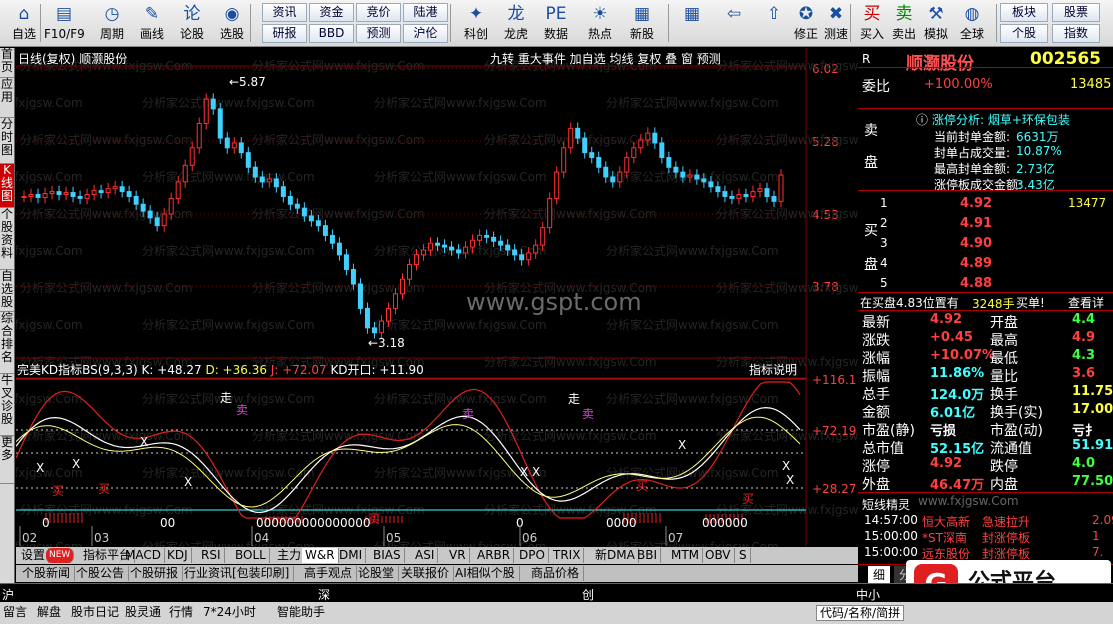 Image resolution: width=1113 pixels, height=624 pixels. I want to click on candle-body, so click(388, 314).